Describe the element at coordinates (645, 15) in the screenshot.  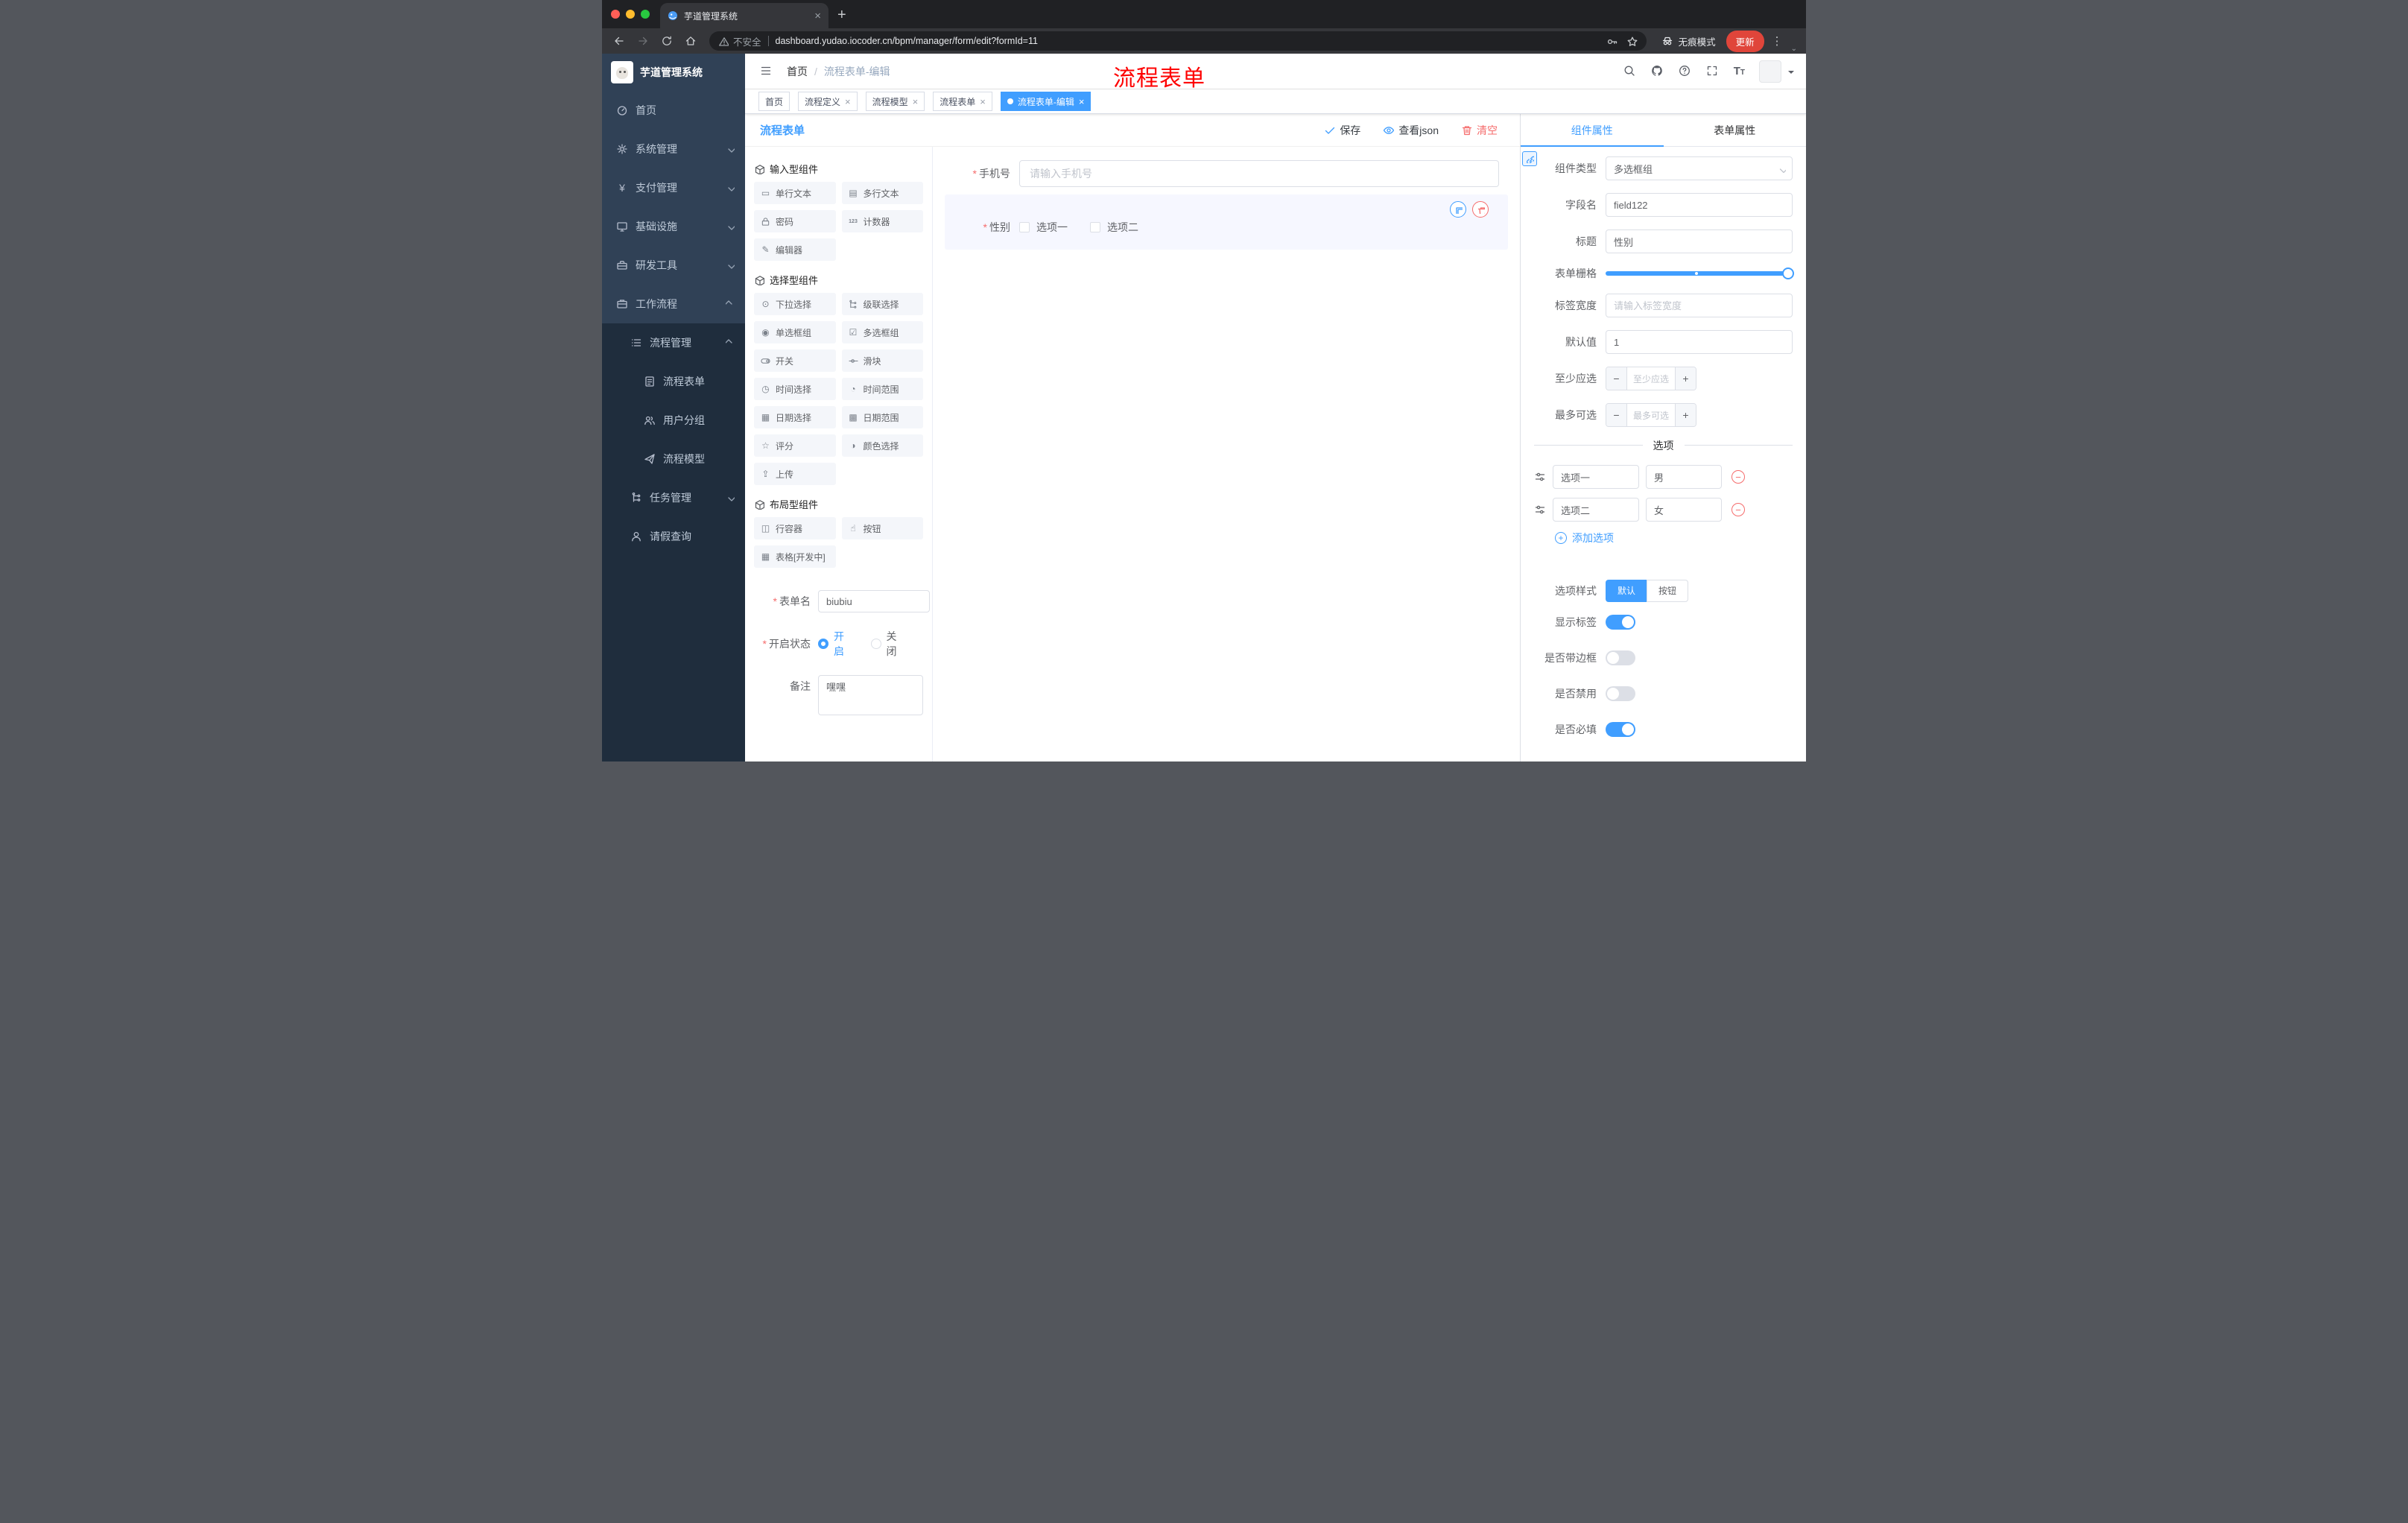
I see `window-maximize-button` at that location.